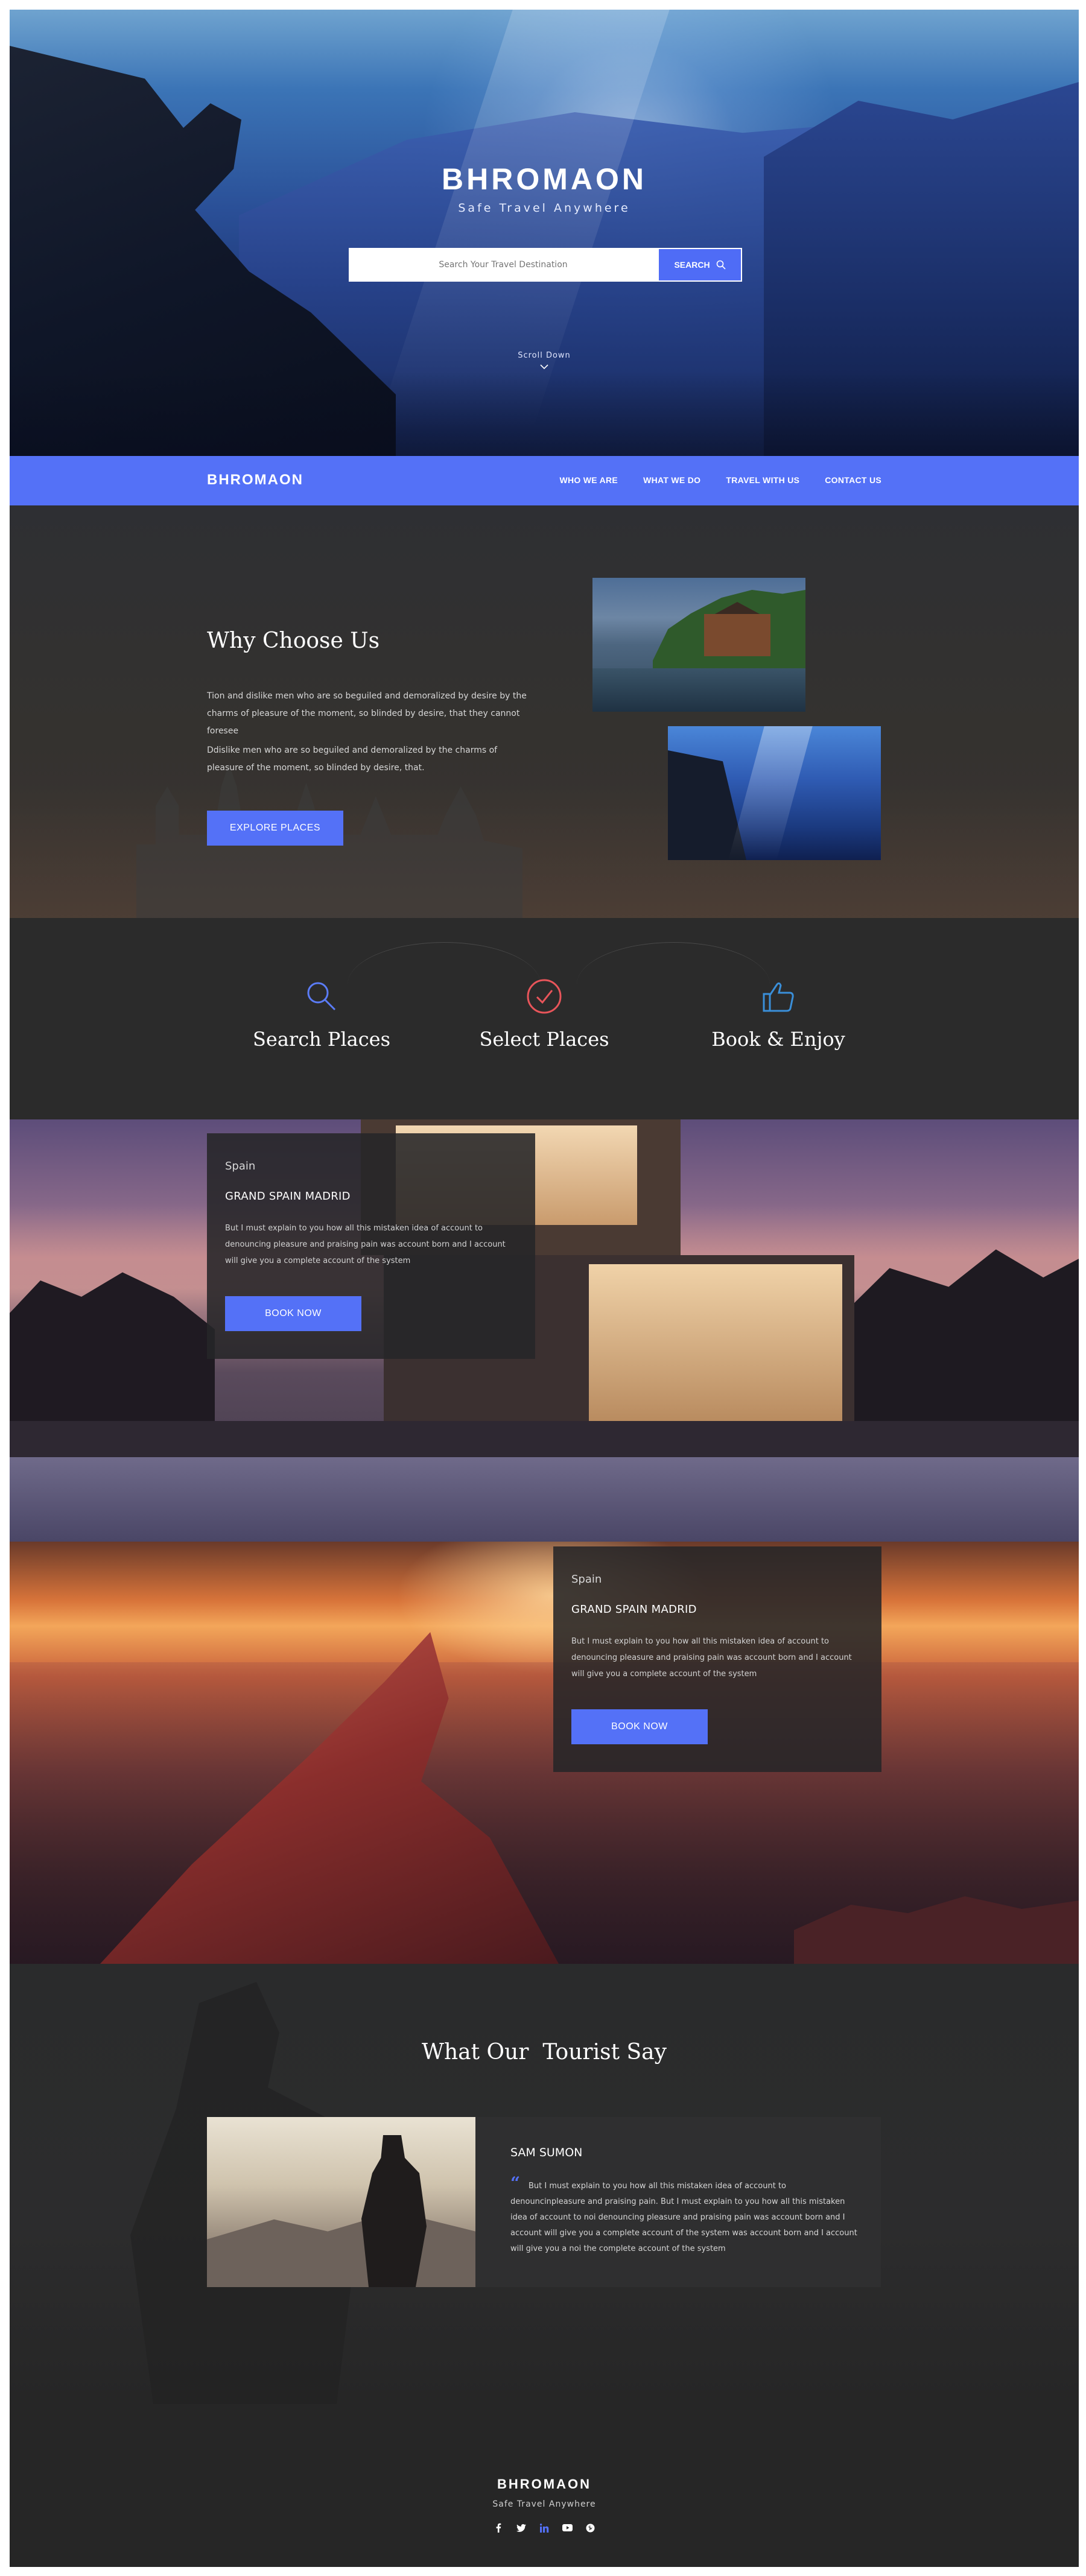 Image resolution: width=1086 pixels, height=2576 pixels. Describe the element at coordinates (544, 2052) in the screenshot. I see `testimonial-title: What Our Tourist Say` at that location.